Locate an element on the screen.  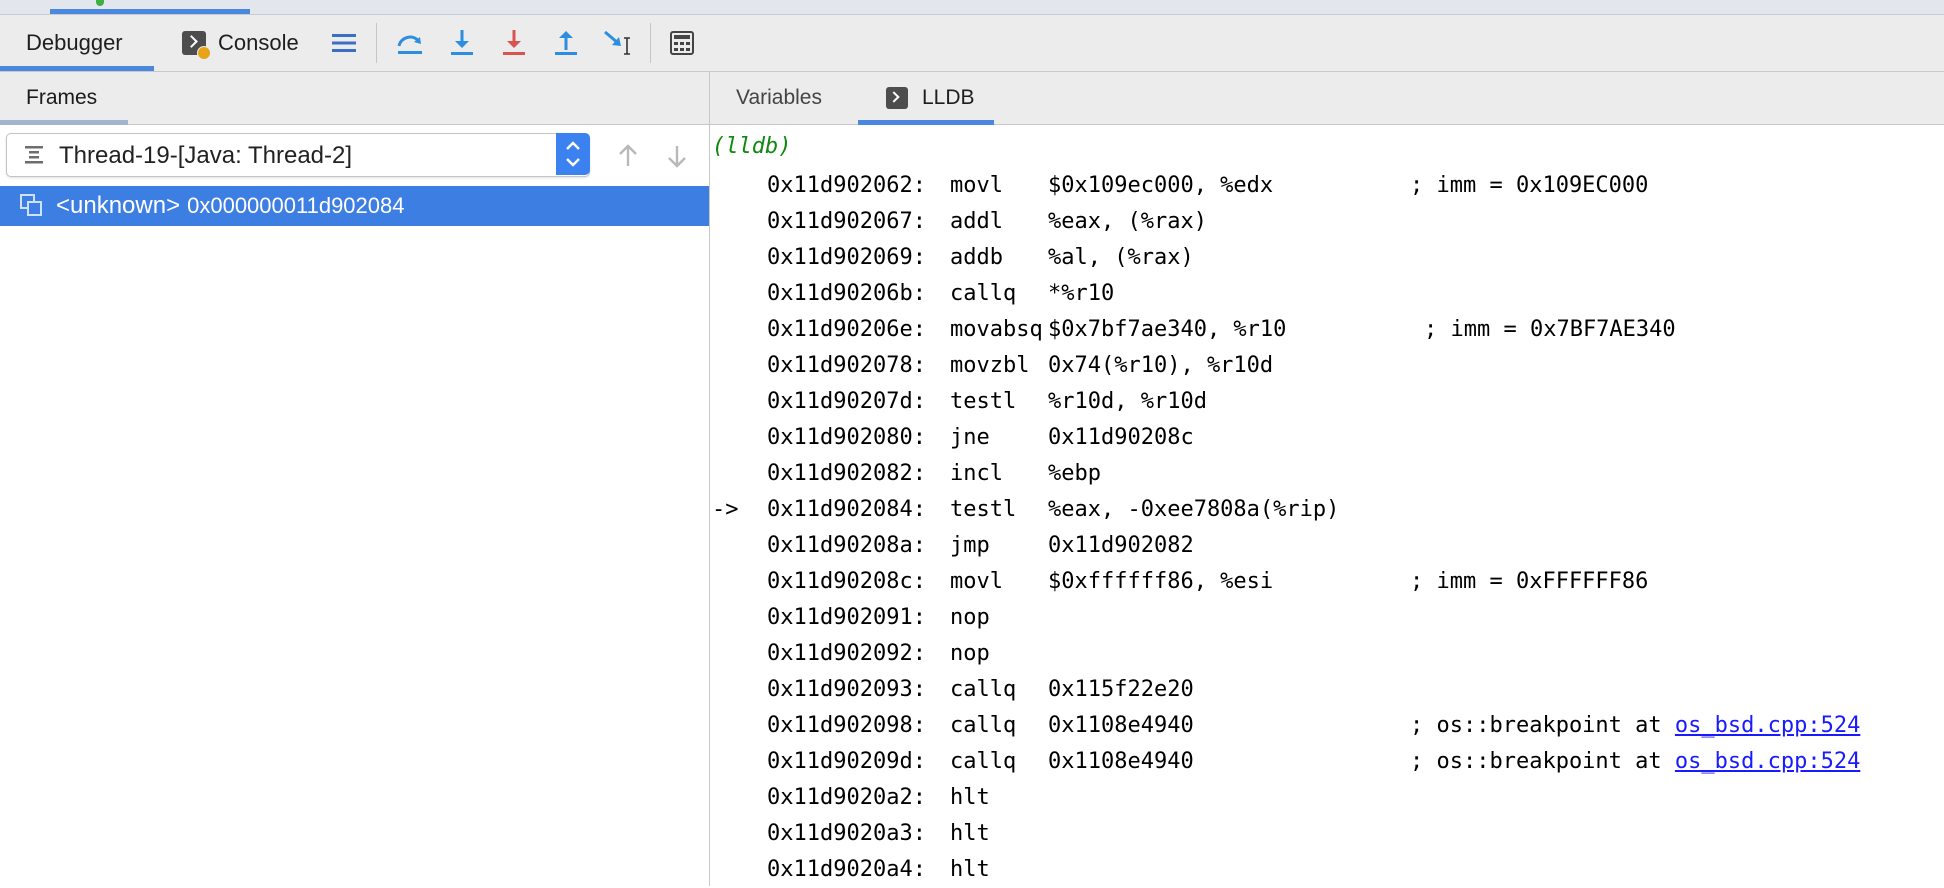
view-breakpoints-button is located at coordinates (344, 43).